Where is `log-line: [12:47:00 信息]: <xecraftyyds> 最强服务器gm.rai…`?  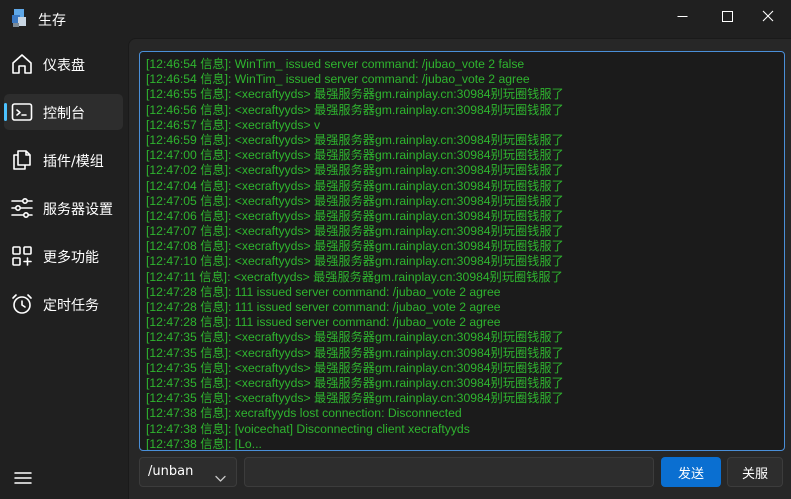 log-line: [12:47:00 信息]: <xecraftyyds> 最强服务器gm.rai… is located at coordinates (355, 155).